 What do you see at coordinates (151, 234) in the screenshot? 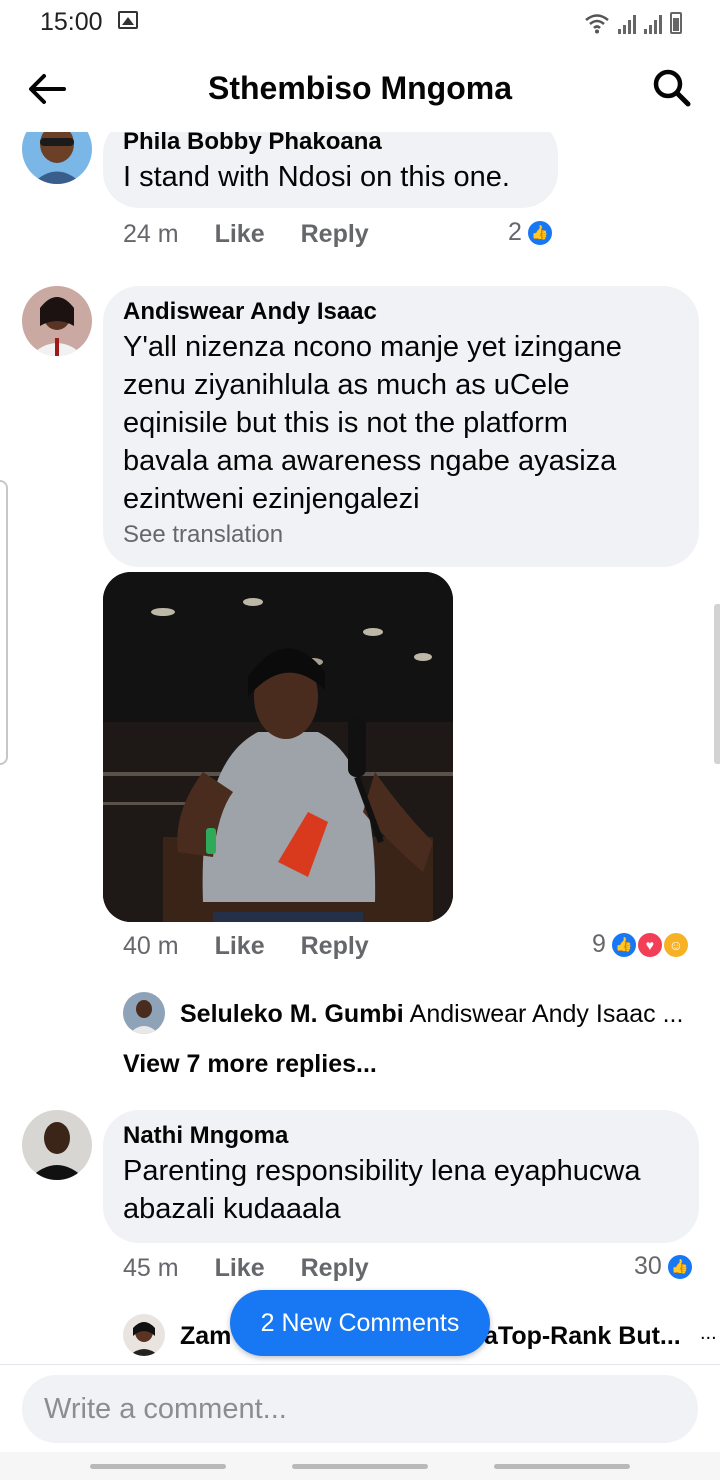
I see `comment-time: 24 m` at bounding box center [151, 234].